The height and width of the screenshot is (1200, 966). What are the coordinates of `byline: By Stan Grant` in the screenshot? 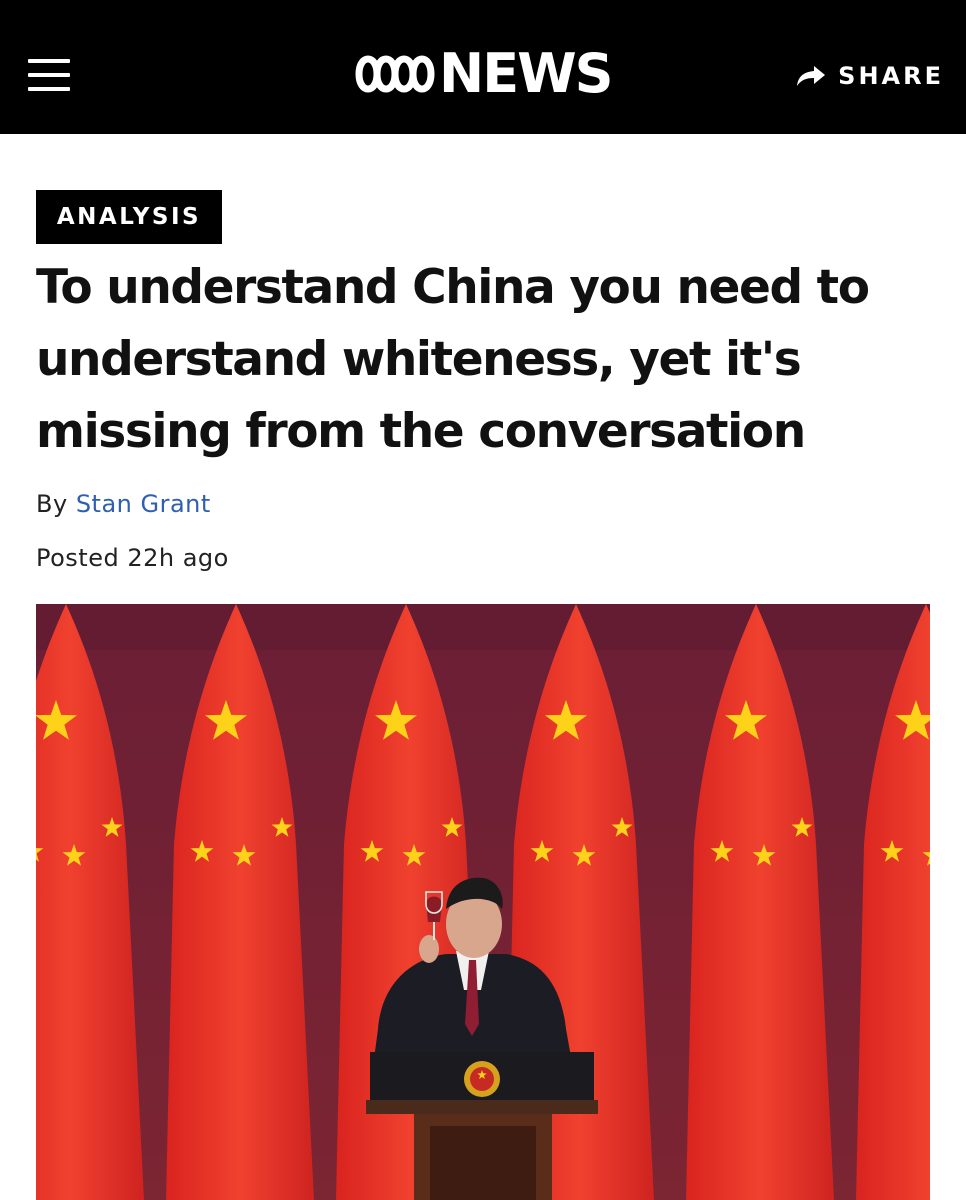 It's located at (123, 504).